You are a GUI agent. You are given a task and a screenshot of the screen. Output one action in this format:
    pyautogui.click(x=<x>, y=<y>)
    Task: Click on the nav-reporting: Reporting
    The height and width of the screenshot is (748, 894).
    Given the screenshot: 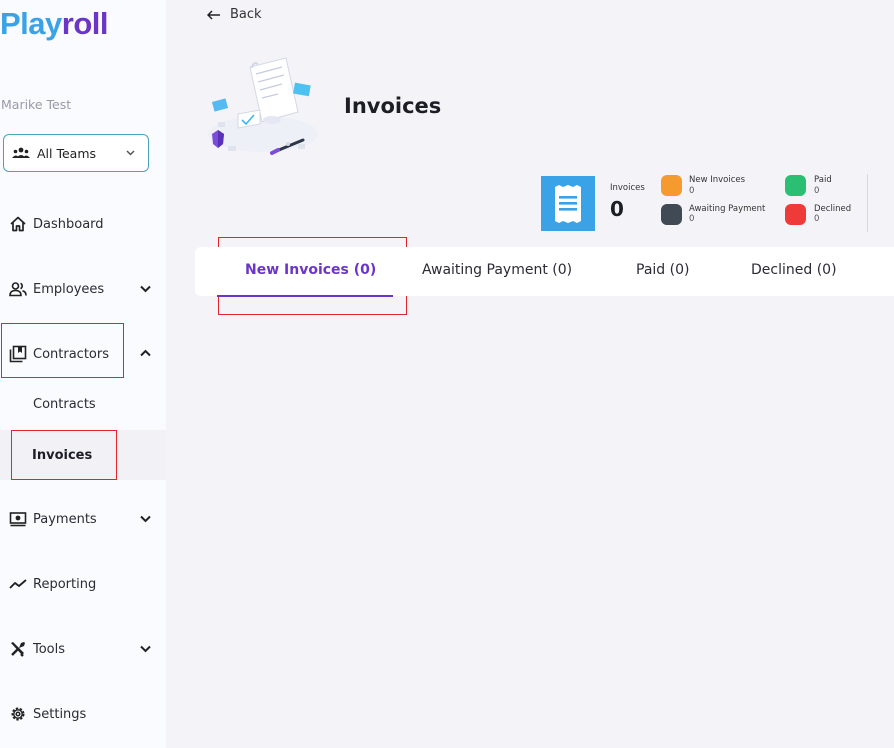 What is the action you would take?
    pyautogui.click(x=83, y=584)
    